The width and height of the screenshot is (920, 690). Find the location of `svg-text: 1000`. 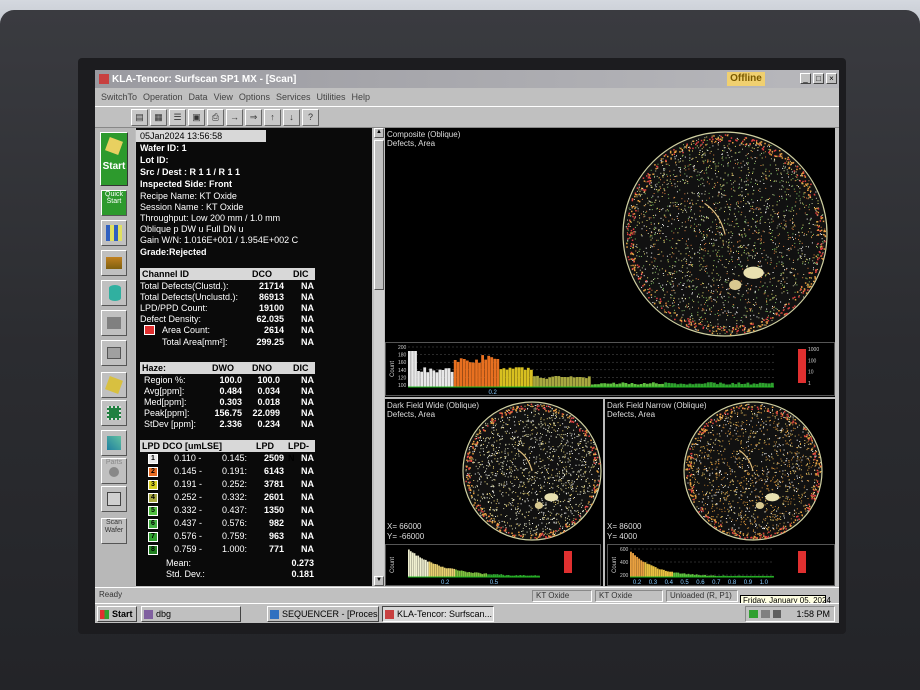

svg-text: 1000 is located at coordinates (813, 350).